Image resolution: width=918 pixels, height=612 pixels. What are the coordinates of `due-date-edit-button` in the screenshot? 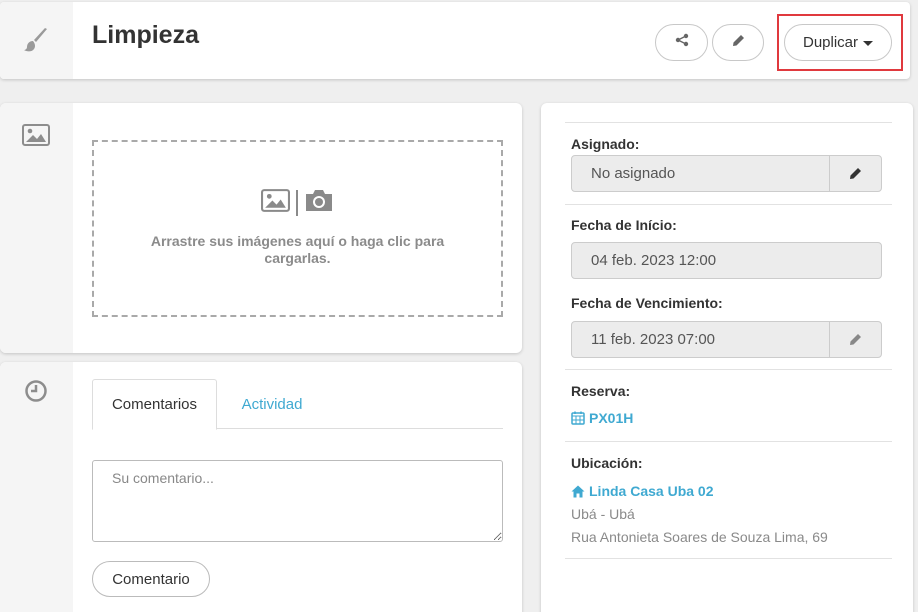 It's located at (855, 339).